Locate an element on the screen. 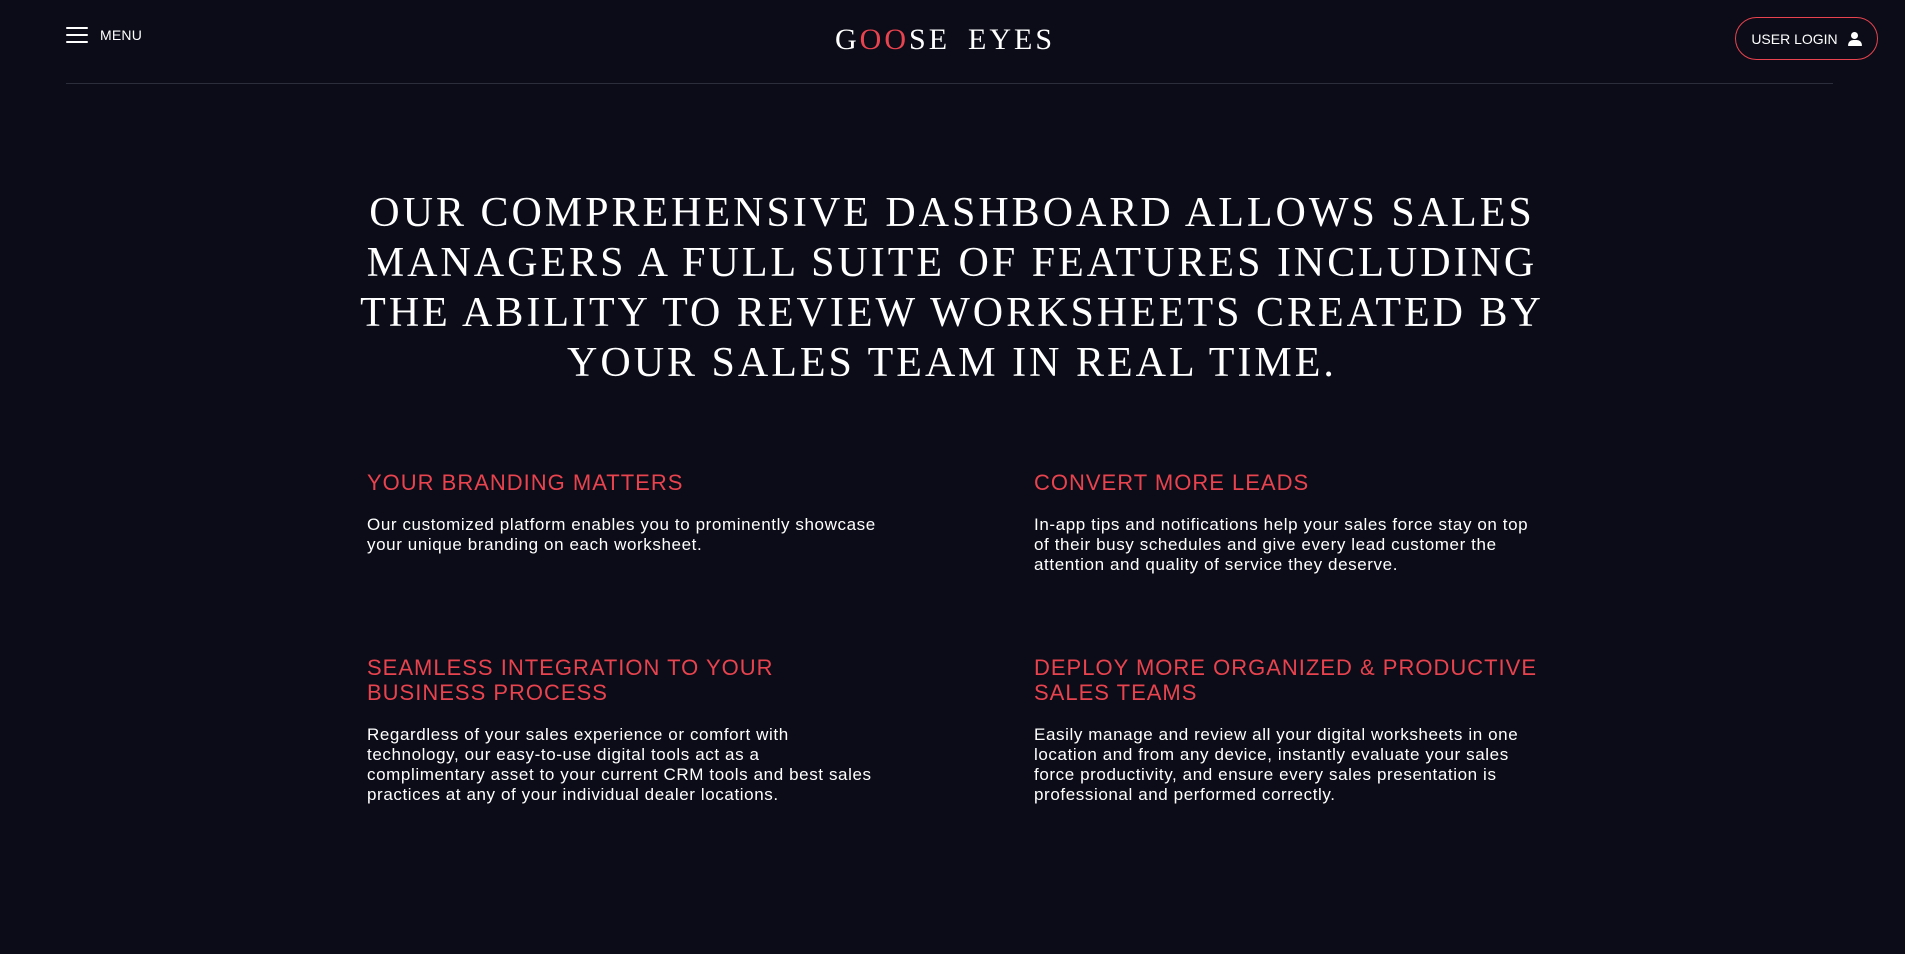  site-header: MENU G OO SE EYES USER LOGIN is located at coordinates (952, 42).